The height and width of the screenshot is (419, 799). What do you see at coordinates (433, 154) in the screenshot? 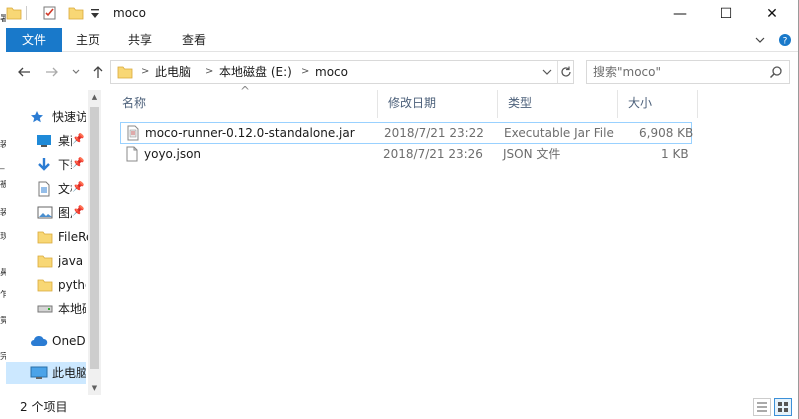
I see `file-modified: 2018/7/21 23:26` at bounding box center [433, 154].